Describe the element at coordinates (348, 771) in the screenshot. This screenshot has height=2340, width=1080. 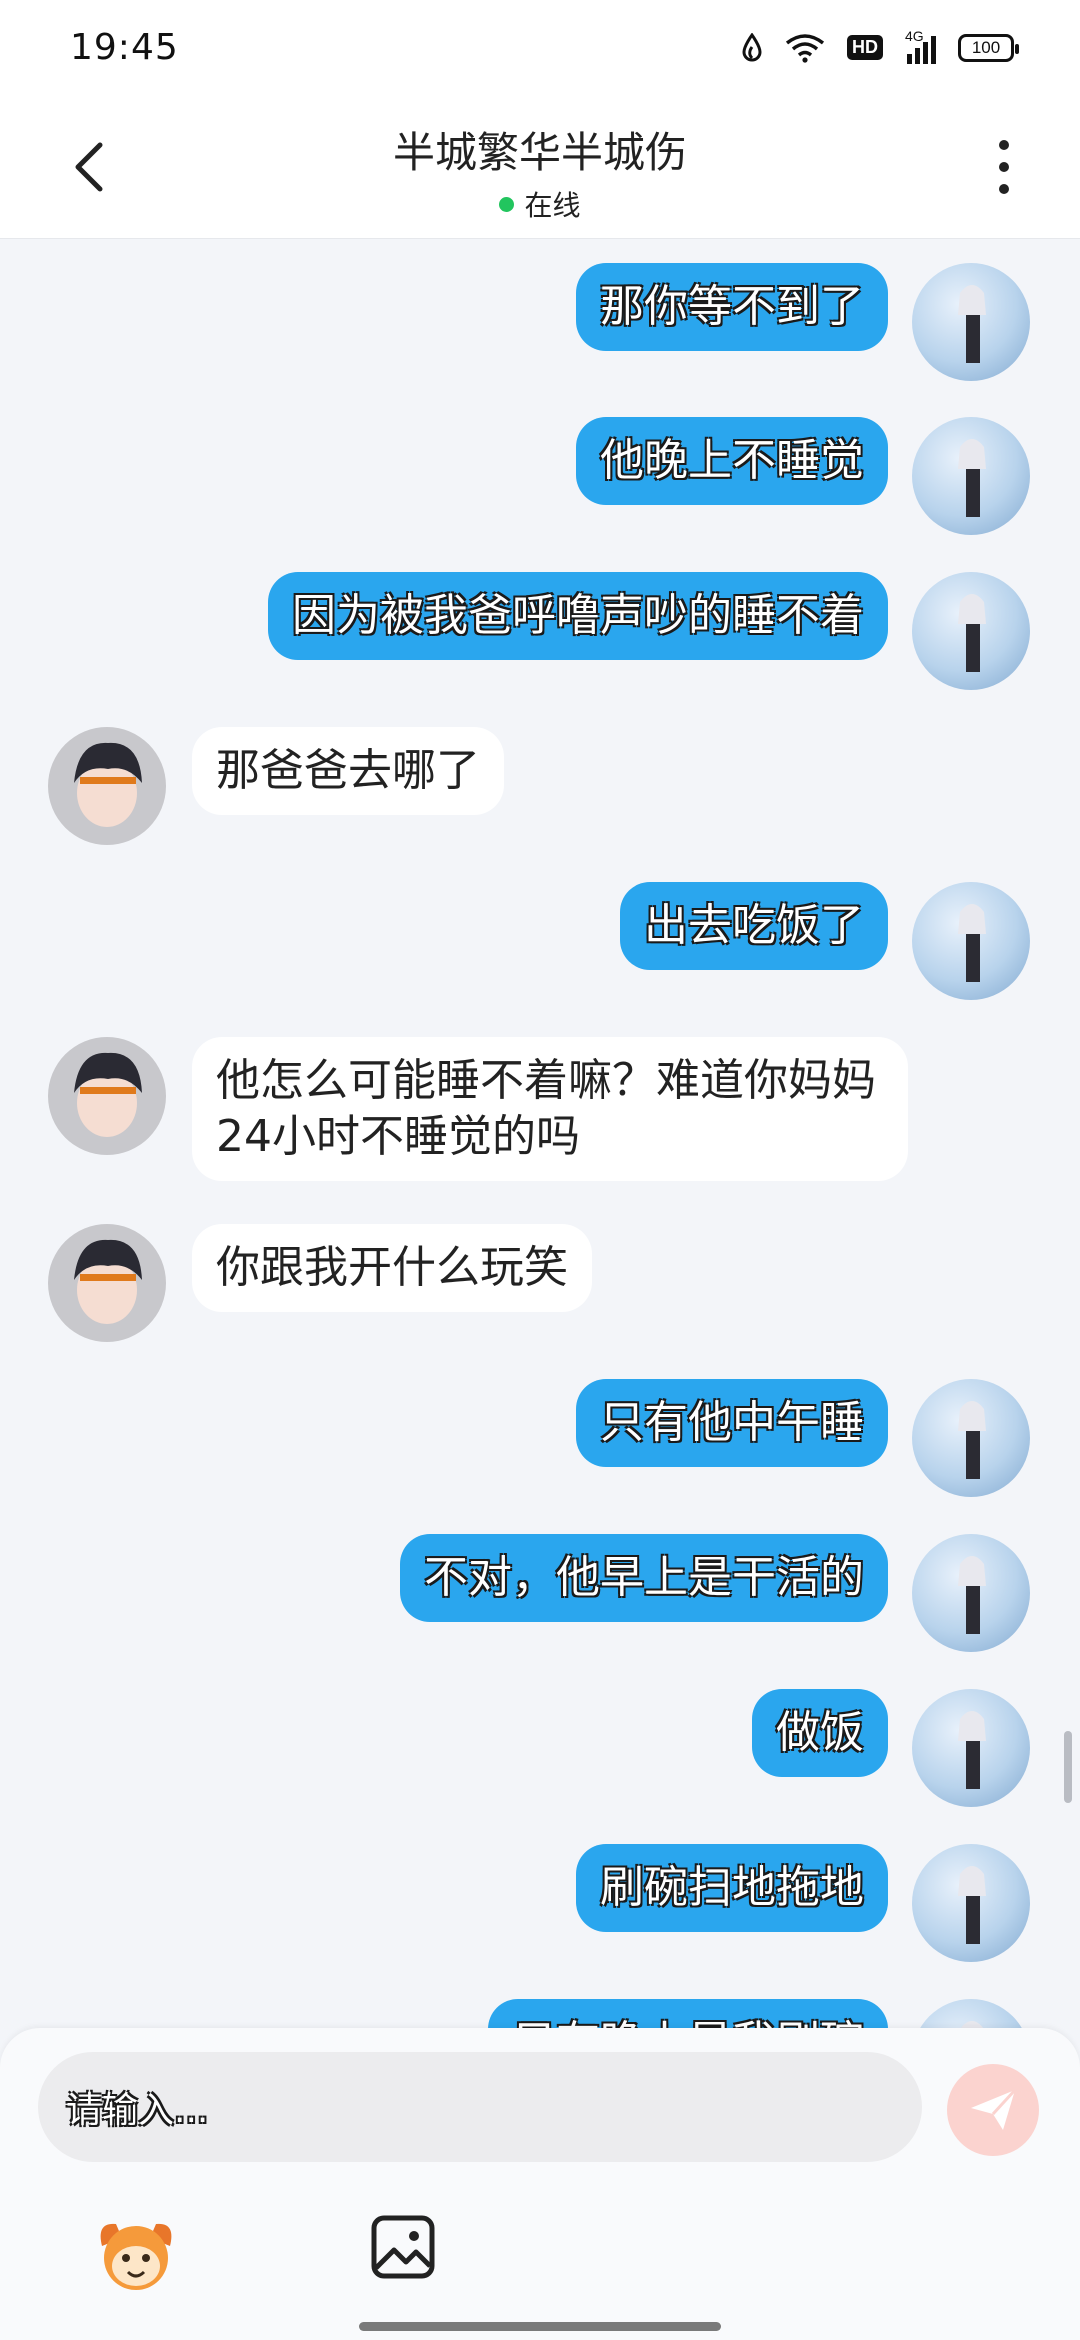
I see `message-bubble-other: 那爸爸去哪了` at that location.